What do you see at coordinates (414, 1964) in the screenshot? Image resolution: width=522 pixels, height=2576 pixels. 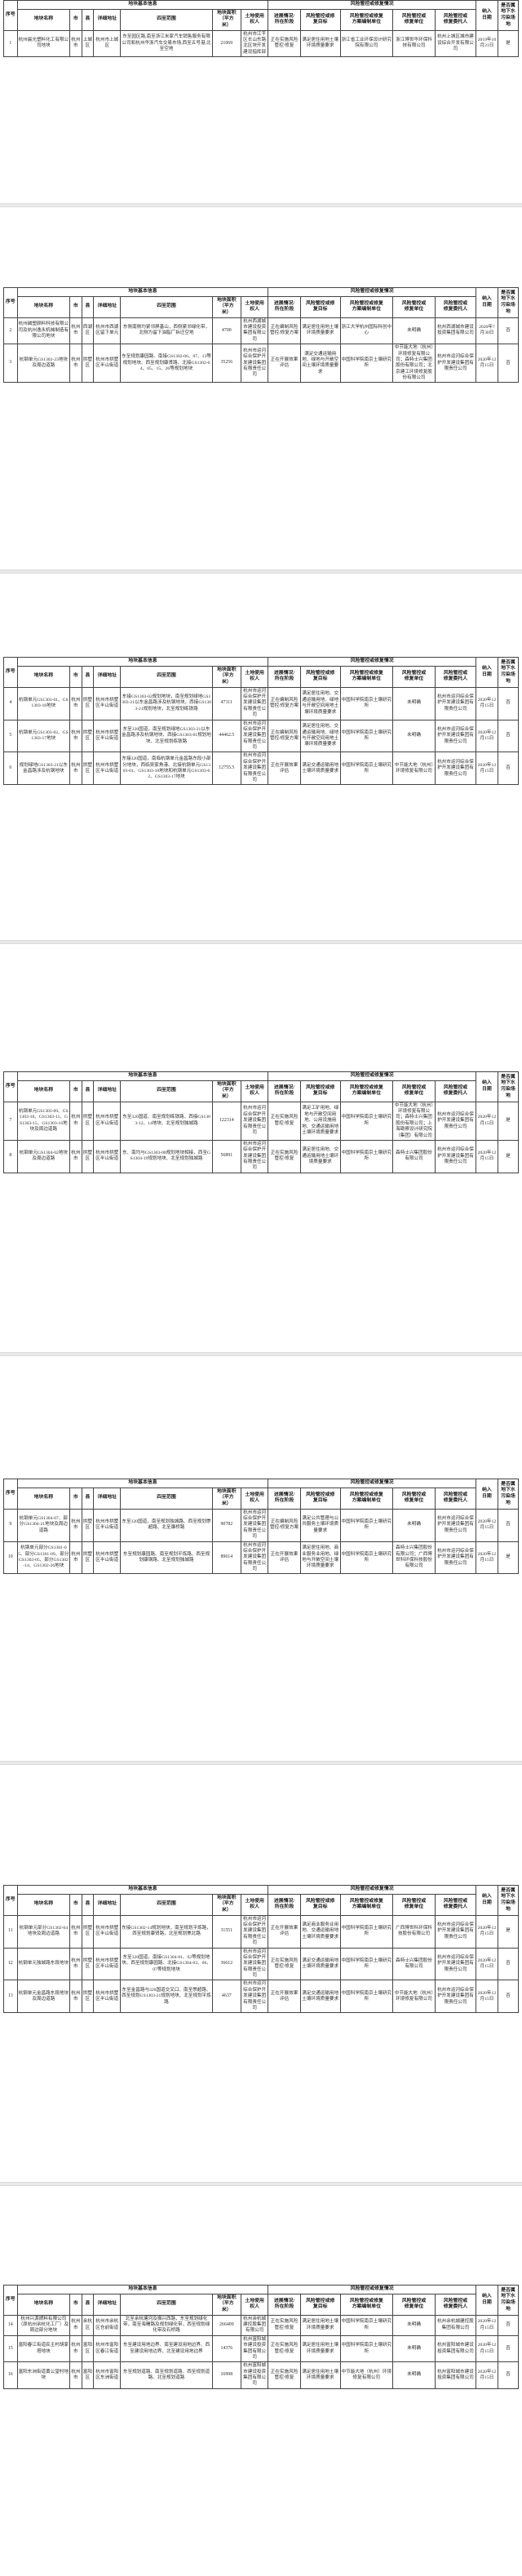 I see `row-exec-unit: 森特士兴集团股份有限公司` at bounding box center [414, 1964].